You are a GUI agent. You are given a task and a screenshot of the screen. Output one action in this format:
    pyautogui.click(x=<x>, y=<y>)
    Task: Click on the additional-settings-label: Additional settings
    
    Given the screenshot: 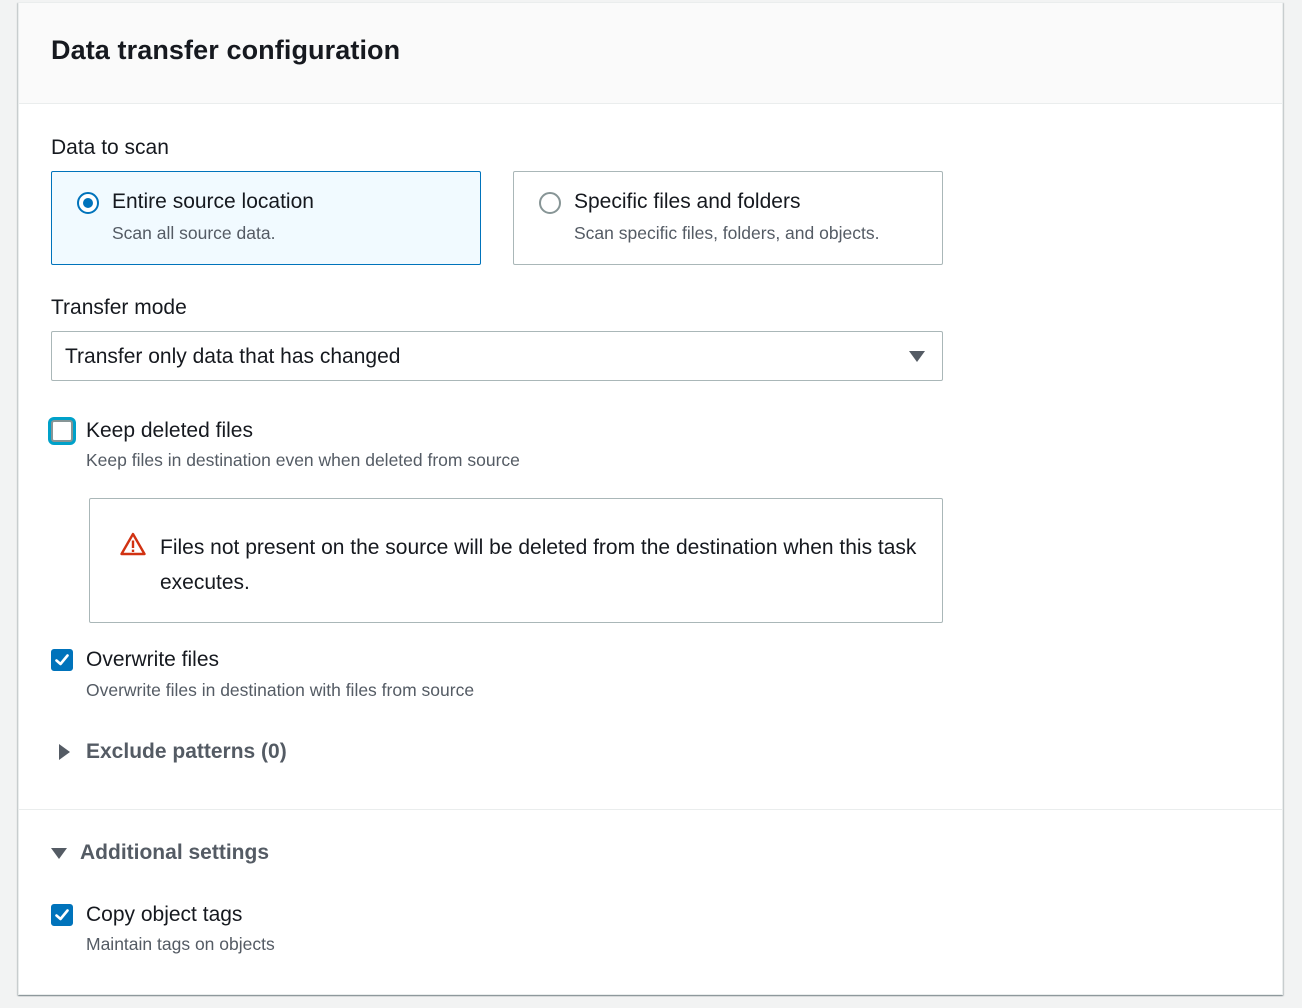 What is the action you would take?
    pyautogui.click(x=174, y=852)
    